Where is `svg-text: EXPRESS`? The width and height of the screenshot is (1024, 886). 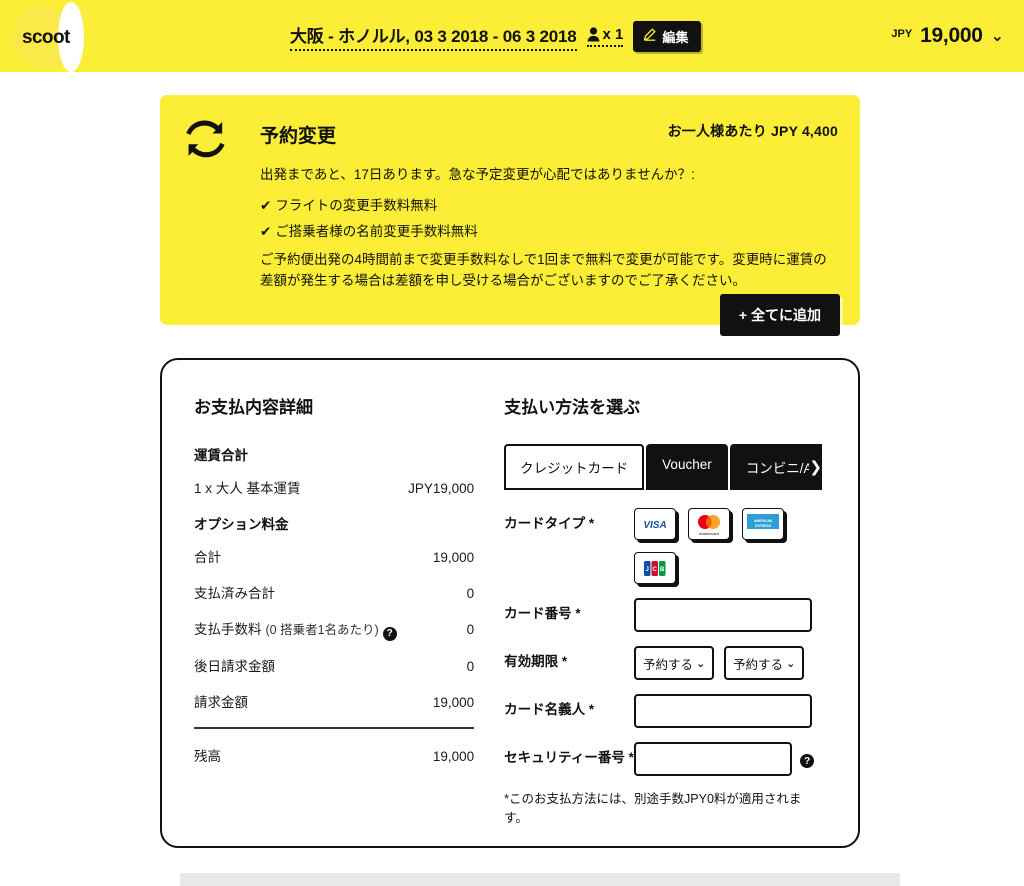
svg-text: EXPRESS is located at coordinates (763, 526).